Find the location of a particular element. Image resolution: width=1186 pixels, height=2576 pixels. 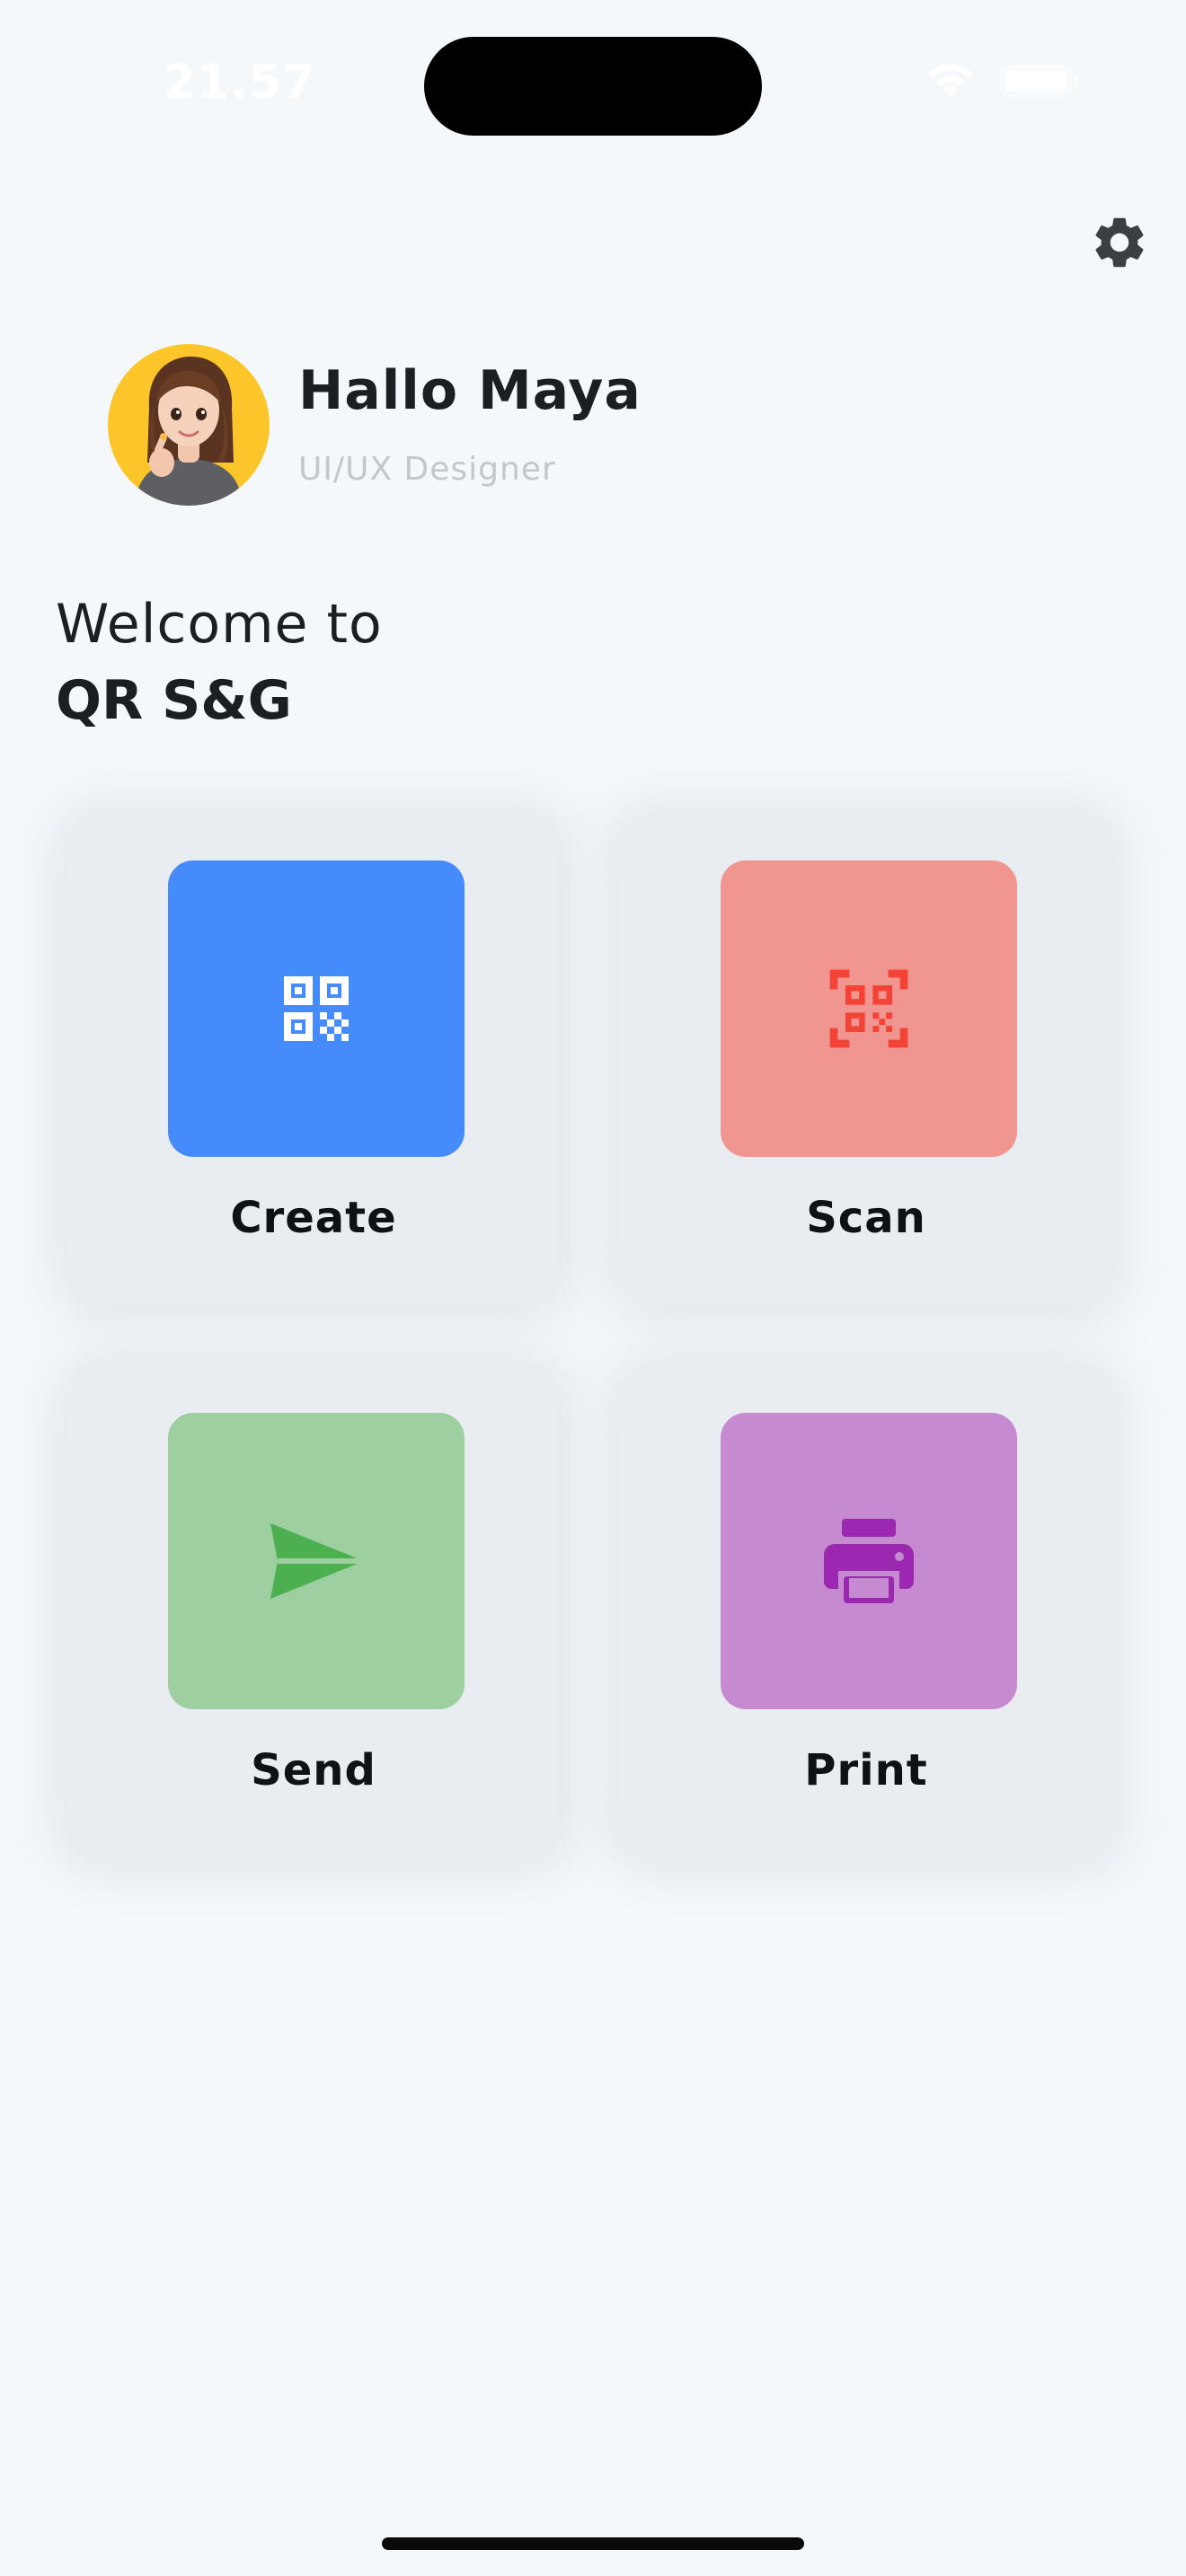

status-bar: 21.57 is located at coordinates (593, 85).